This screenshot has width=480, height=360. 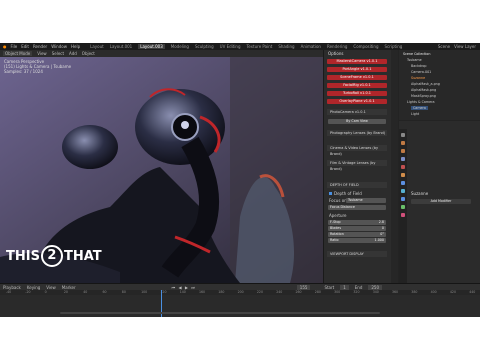 I want to click on playback-controls: ⏮ ◀ ▶ ⏭, so click(x=184, y=287).